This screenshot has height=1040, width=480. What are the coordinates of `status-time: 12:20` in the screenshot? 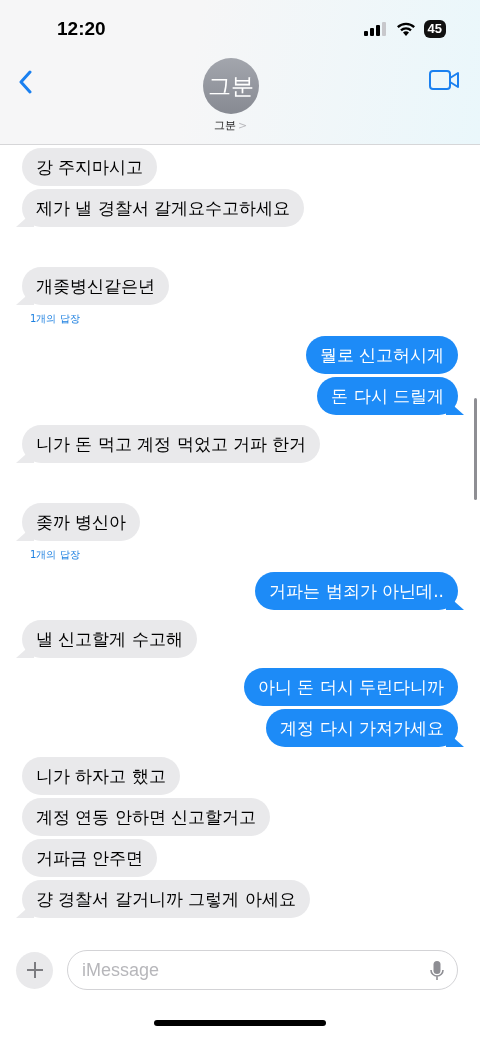 It's located at (81, 29).